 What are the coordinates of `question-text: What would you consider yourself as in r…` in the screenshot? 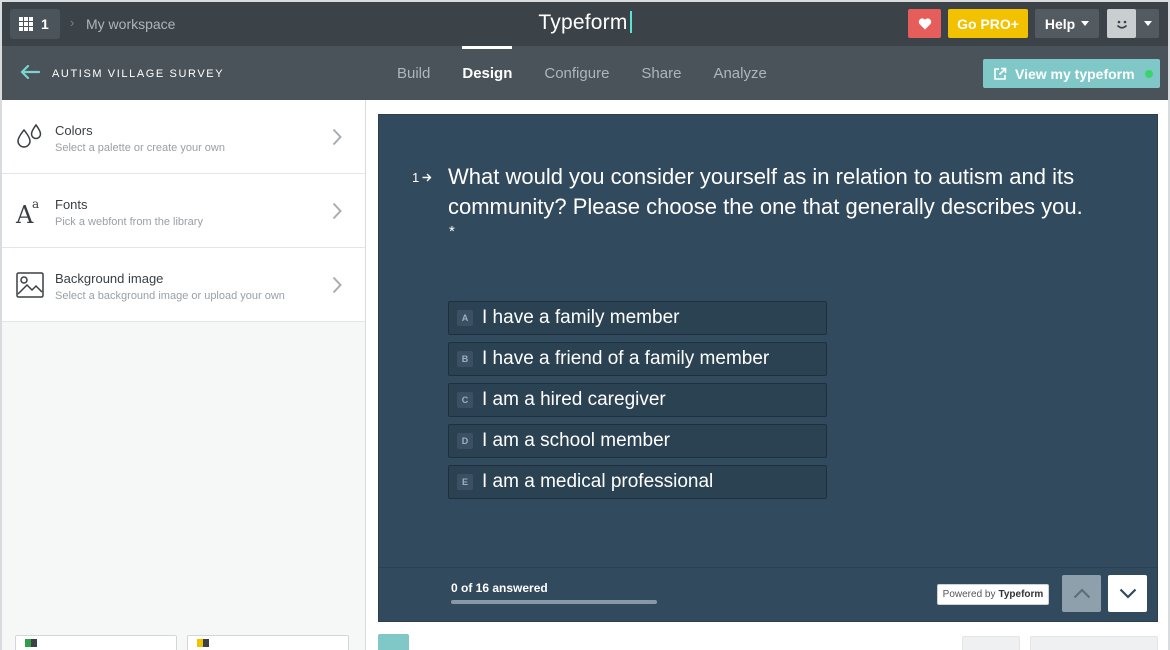 It's located at (765, 191).